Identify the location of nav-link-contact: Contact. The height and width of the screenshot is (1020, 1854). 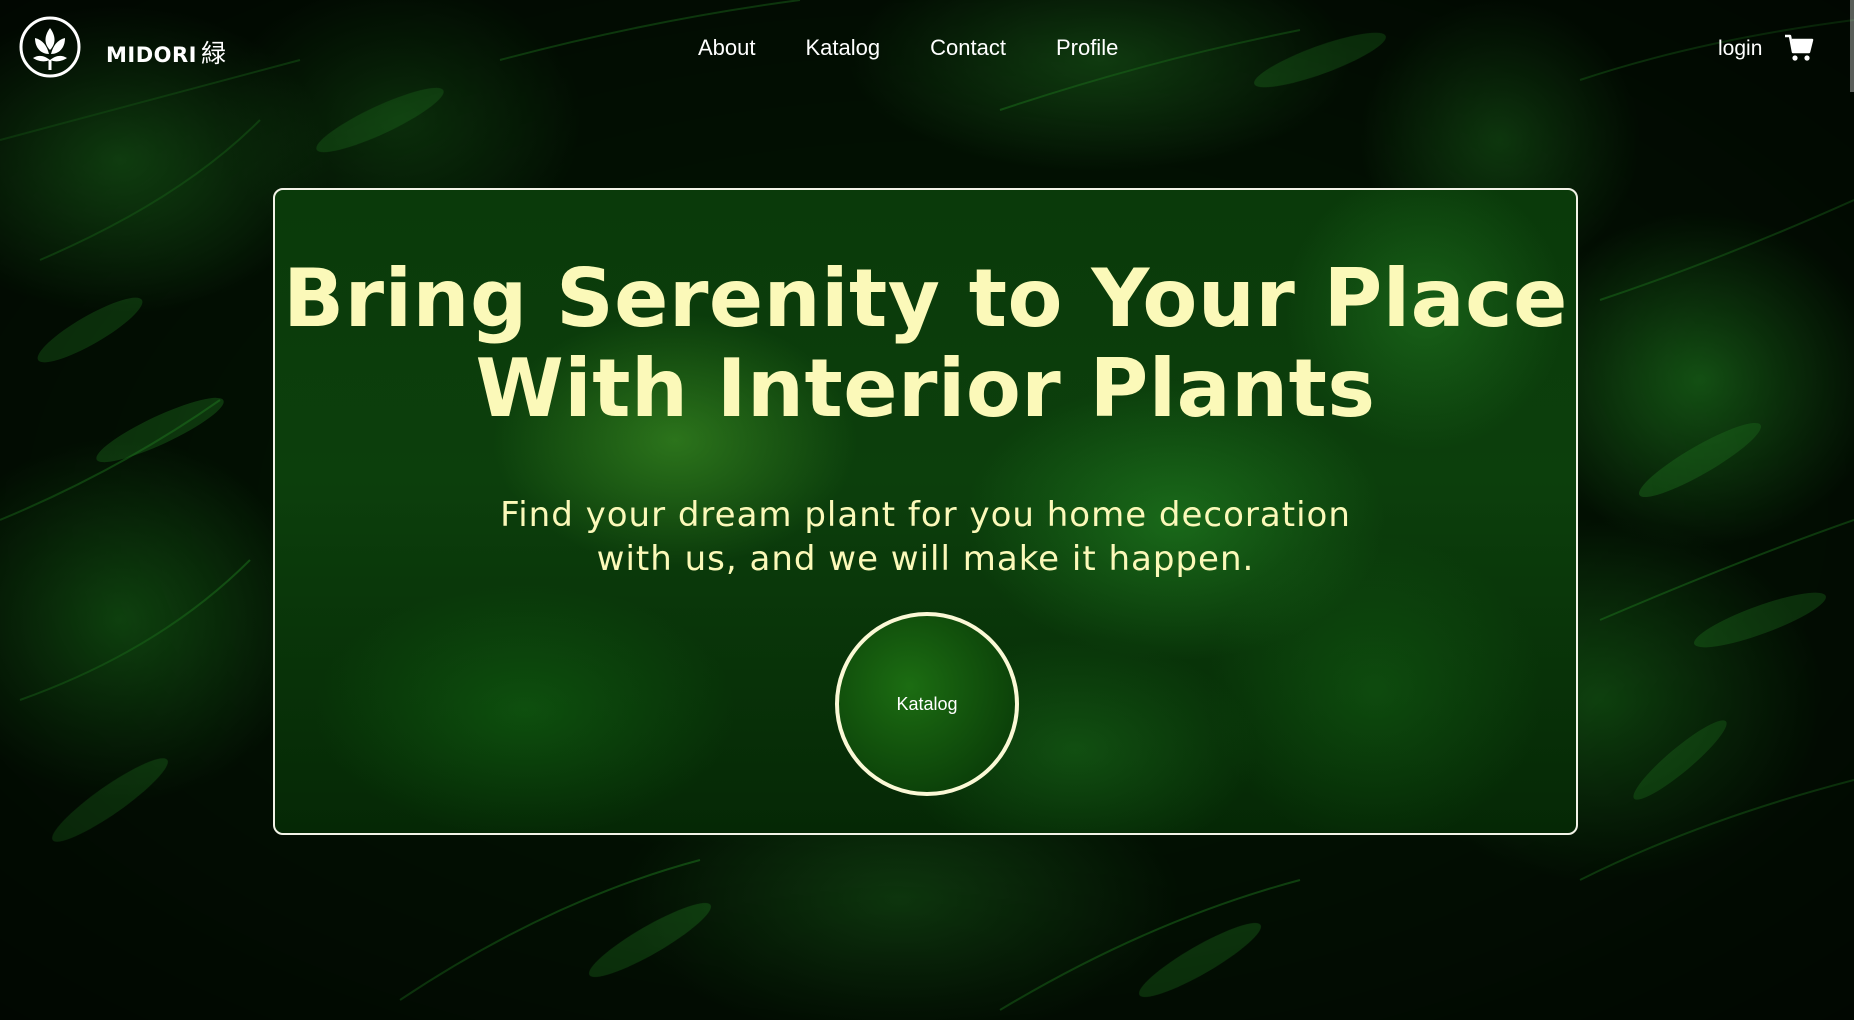
(968, 48).